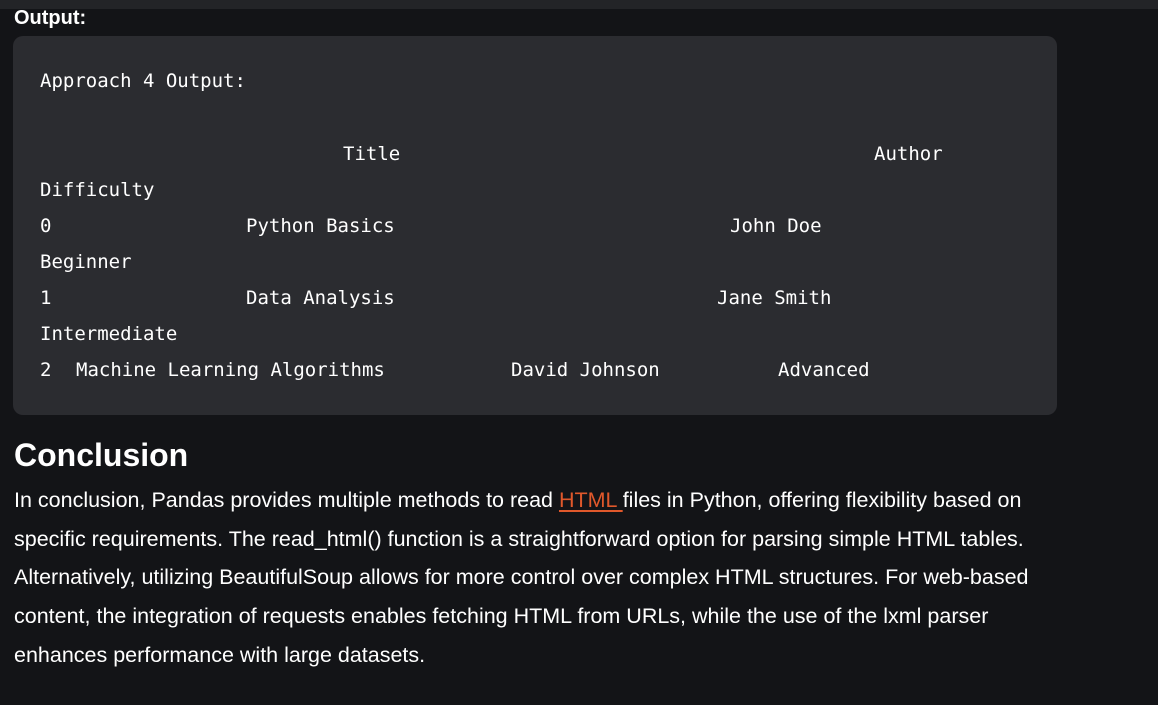  Describe the element at coordinates (46, 370) in the screenshot. I see `row-index: 2` at that location.